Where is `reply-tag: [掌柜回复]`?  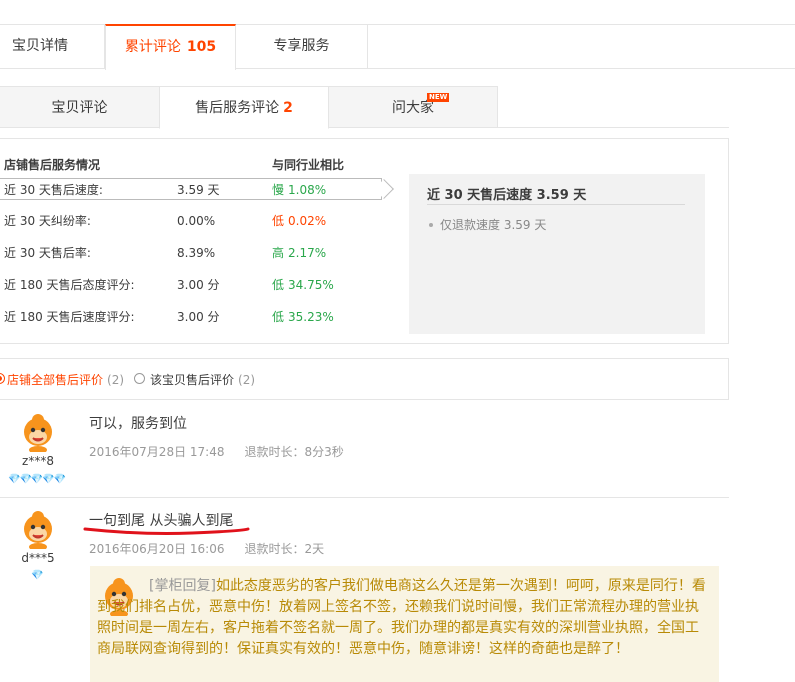 reply-tag: [掌柜回复] is located at coordinates (182, 586).